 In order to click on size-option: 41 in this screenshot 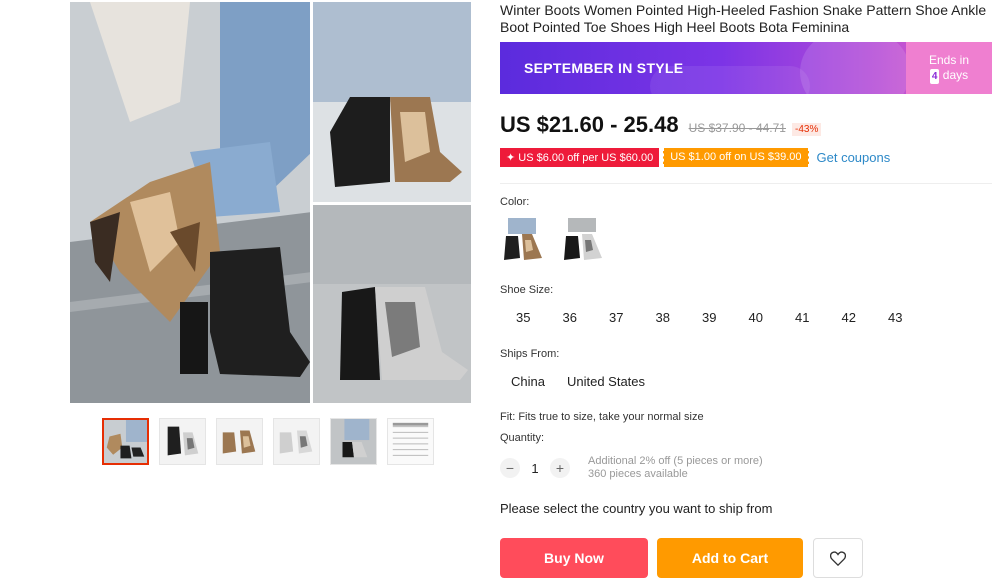, I will do `click(802, 318)`.